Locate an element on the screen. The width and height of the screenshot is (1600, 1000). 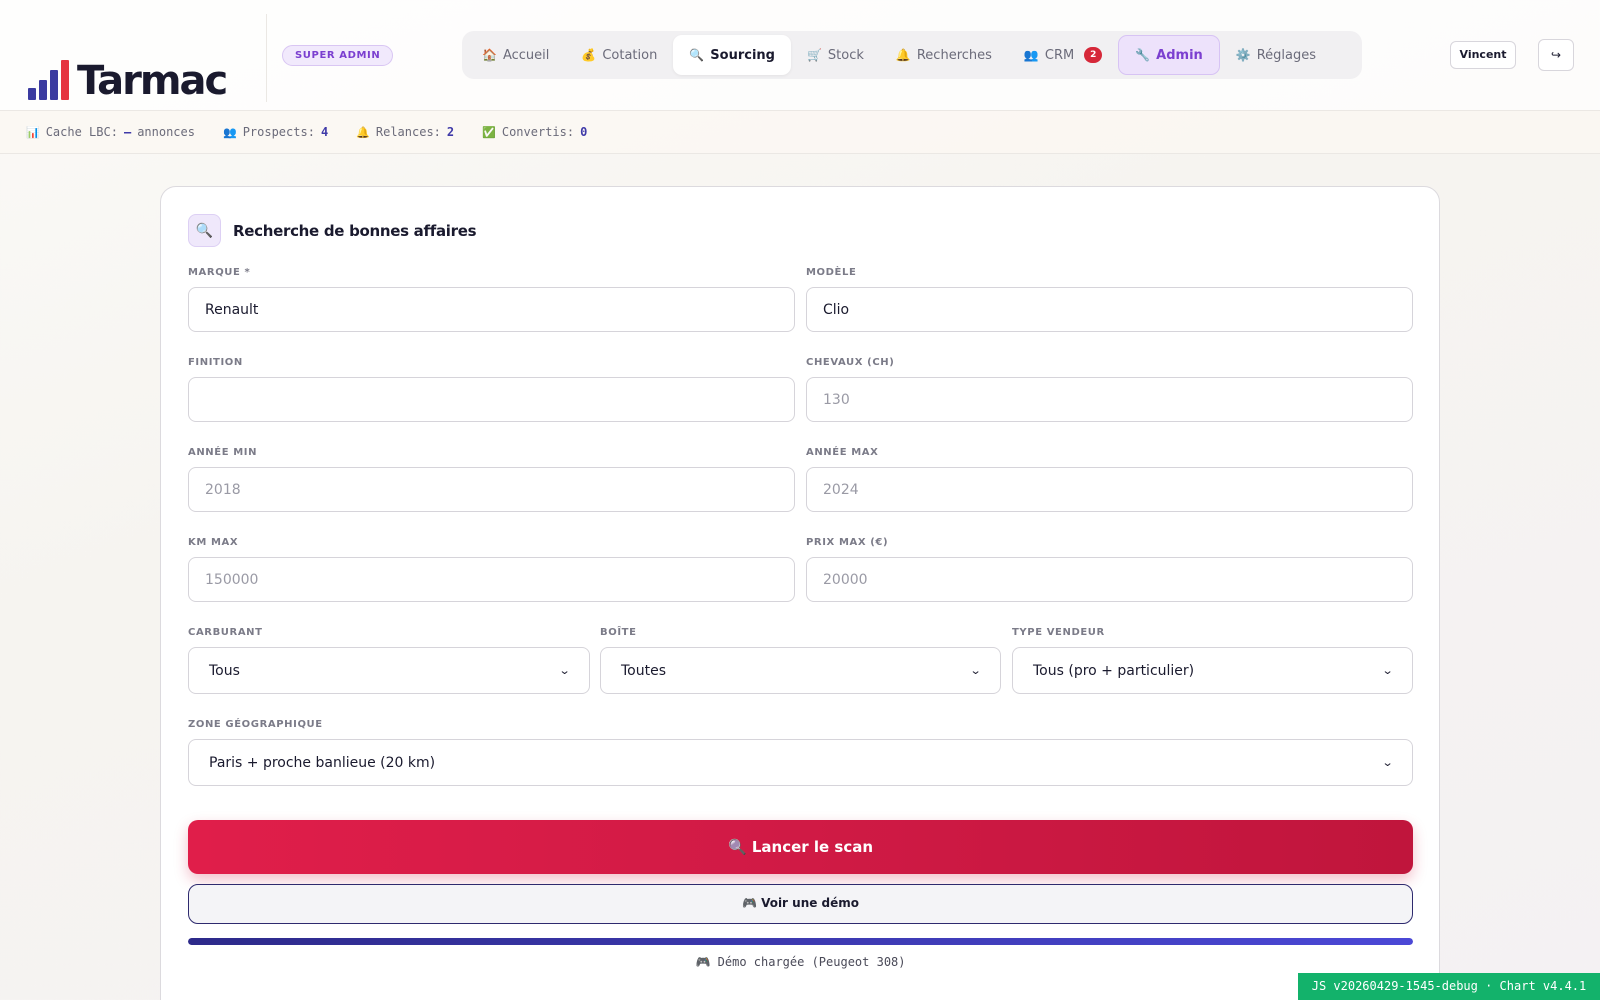
annee-min-field: ANNÉE MIN is located at coordinates (491, 479).